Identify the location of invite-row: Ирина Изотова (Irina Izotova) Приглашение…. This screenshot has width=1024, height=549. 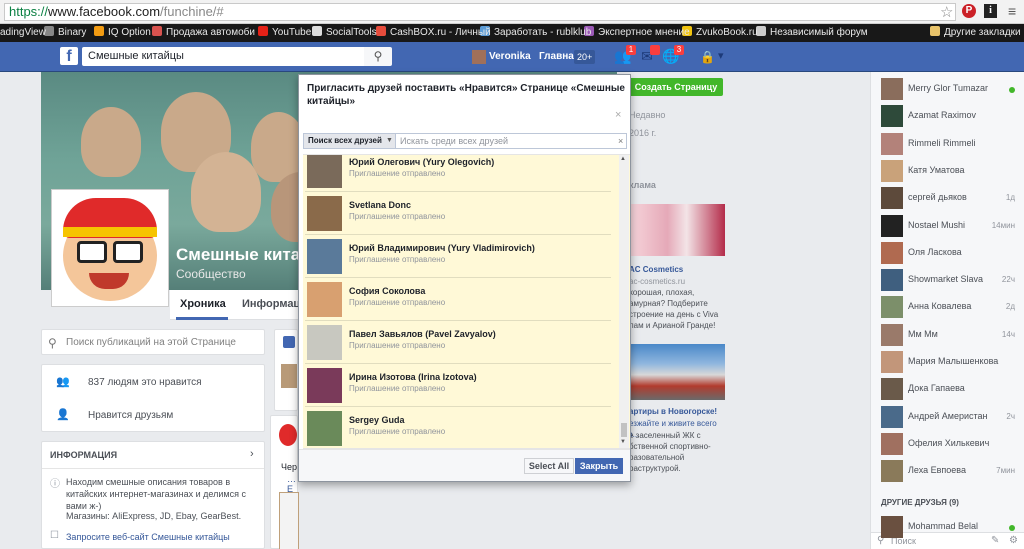
(458, 385).